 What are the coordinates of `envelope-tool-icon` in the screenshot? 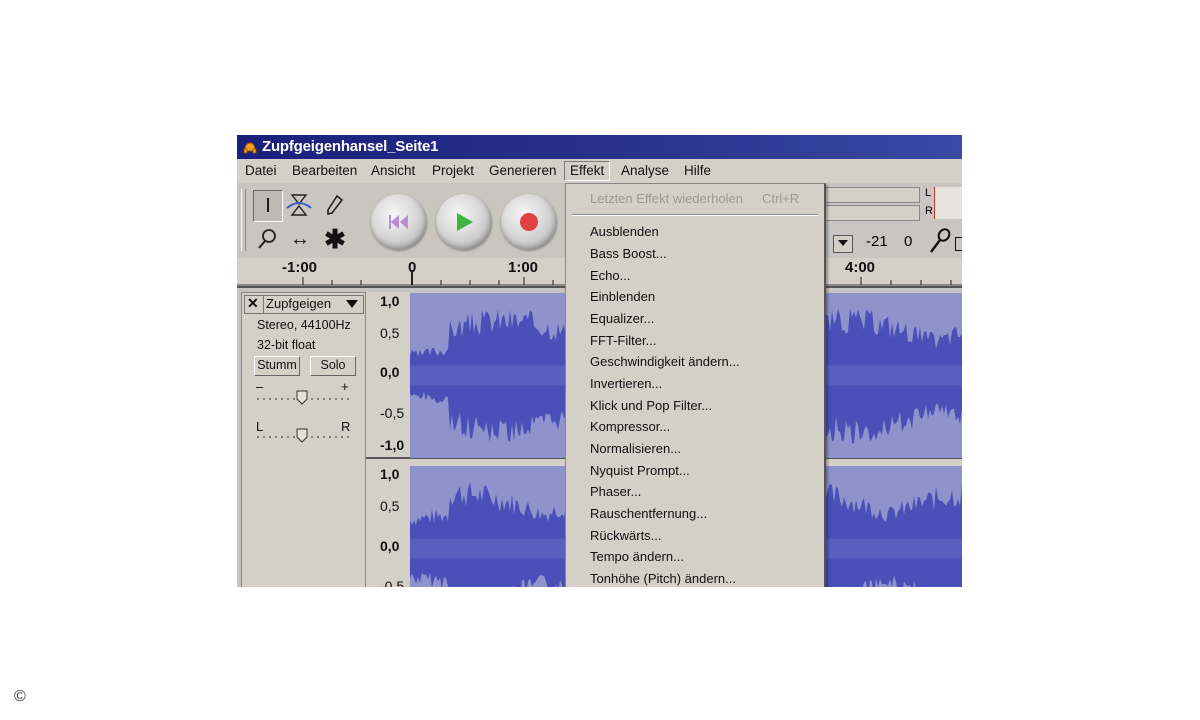 It's located at (299, 205).